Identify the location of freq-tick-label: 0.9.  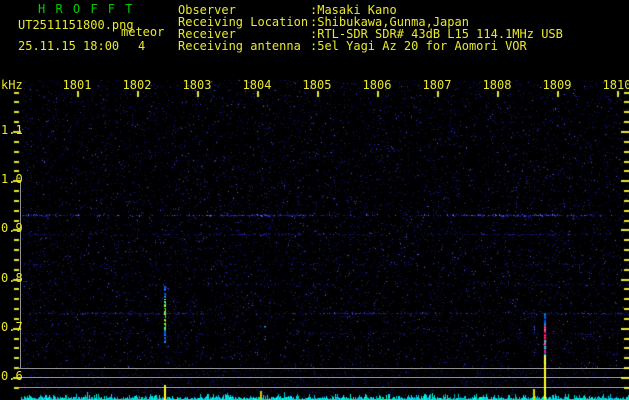
(12, 228).